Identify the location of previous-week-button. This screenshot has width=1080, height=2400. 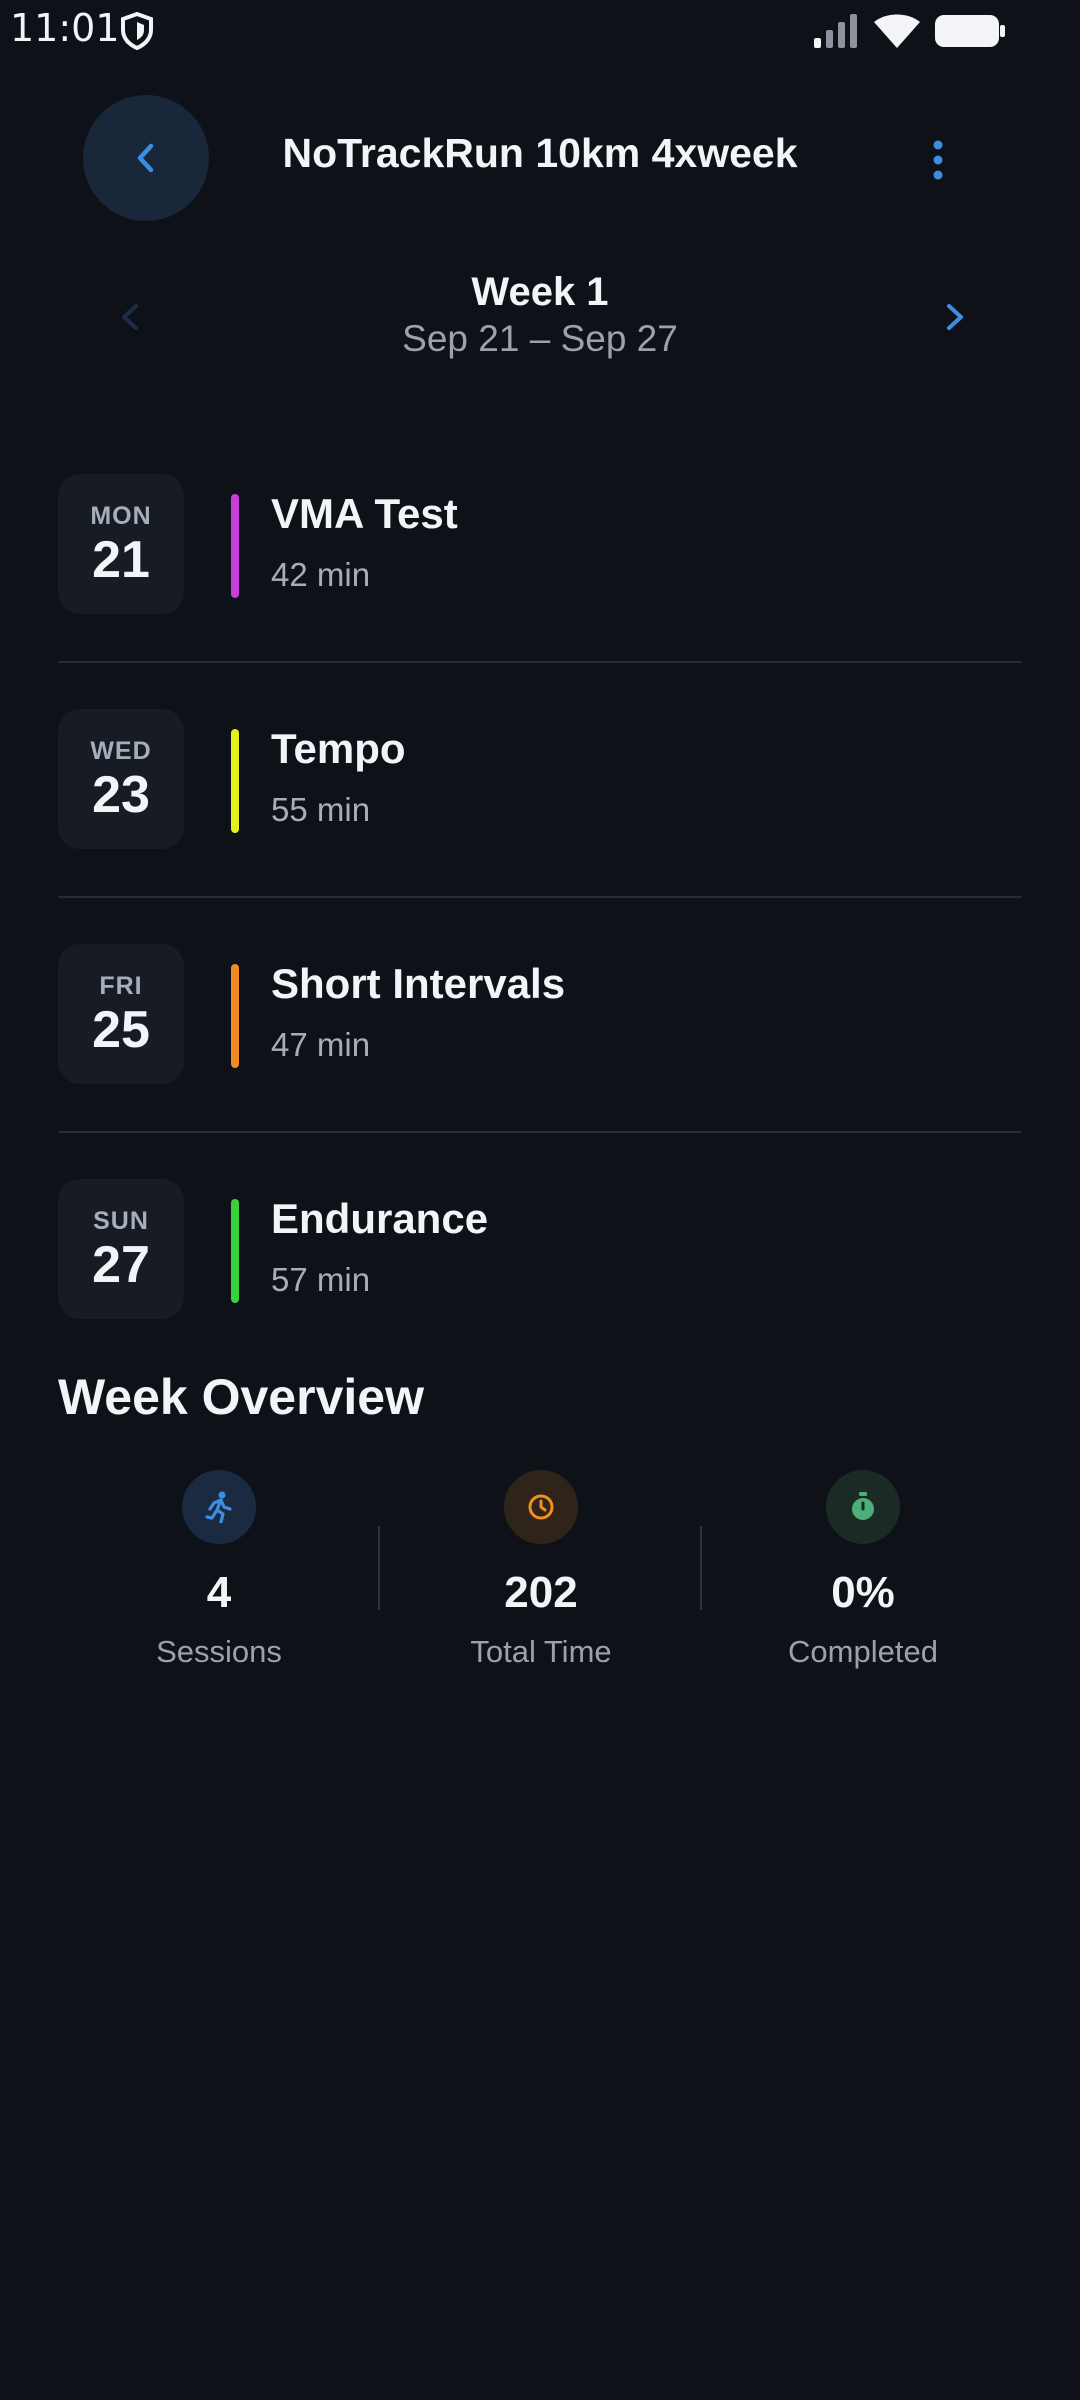
(130, 317).